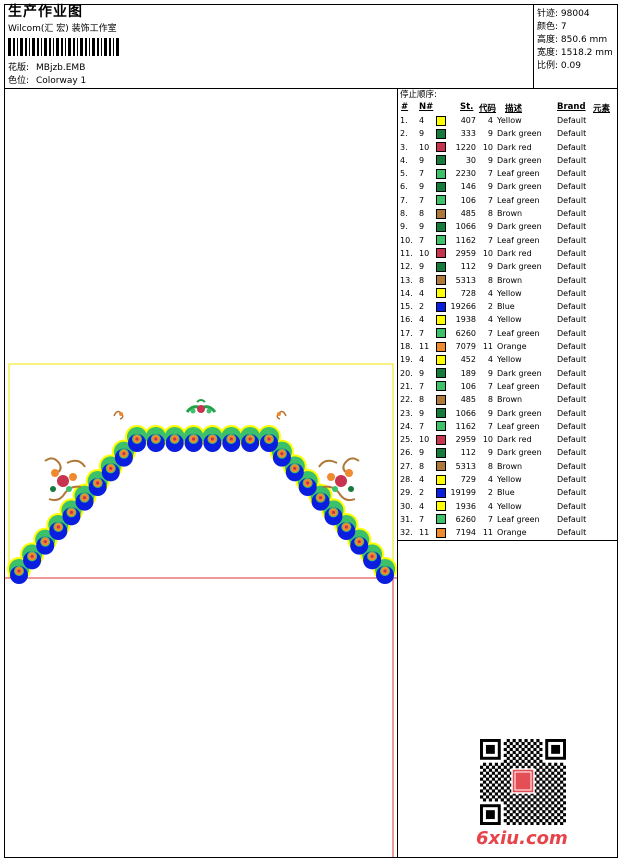  What do you see at coordinates (508, 399) in the screenshot?
I see `table-row: 22. 8 485 8 Brown Default` at bounding box center [508, 399].